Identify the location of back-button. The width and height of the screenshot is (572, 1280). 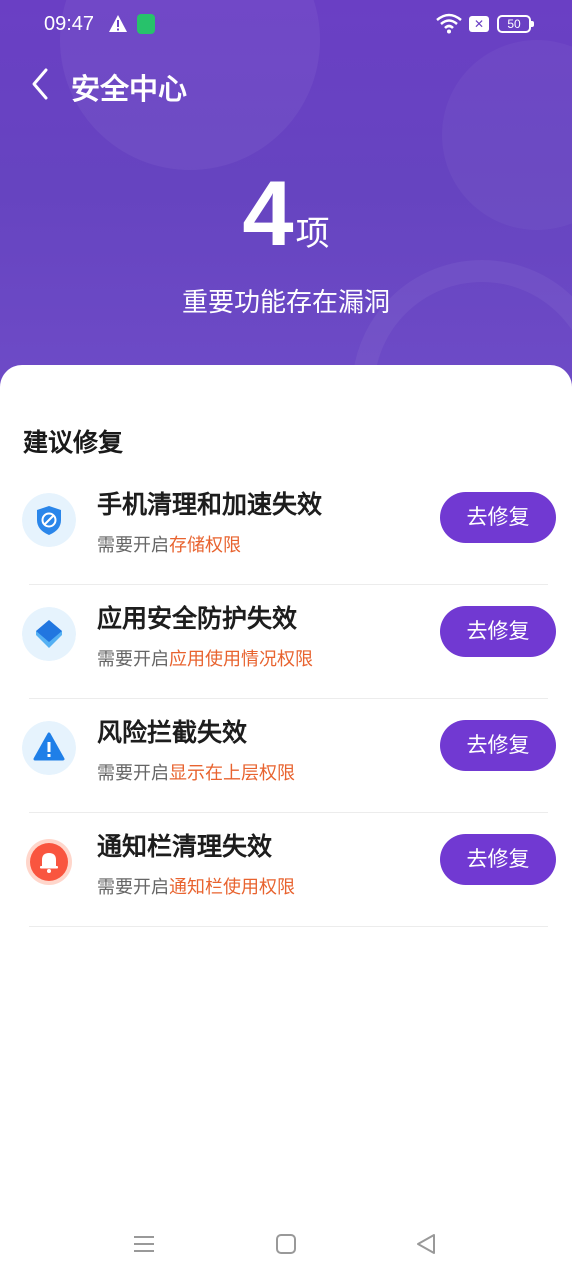
(42, 84).